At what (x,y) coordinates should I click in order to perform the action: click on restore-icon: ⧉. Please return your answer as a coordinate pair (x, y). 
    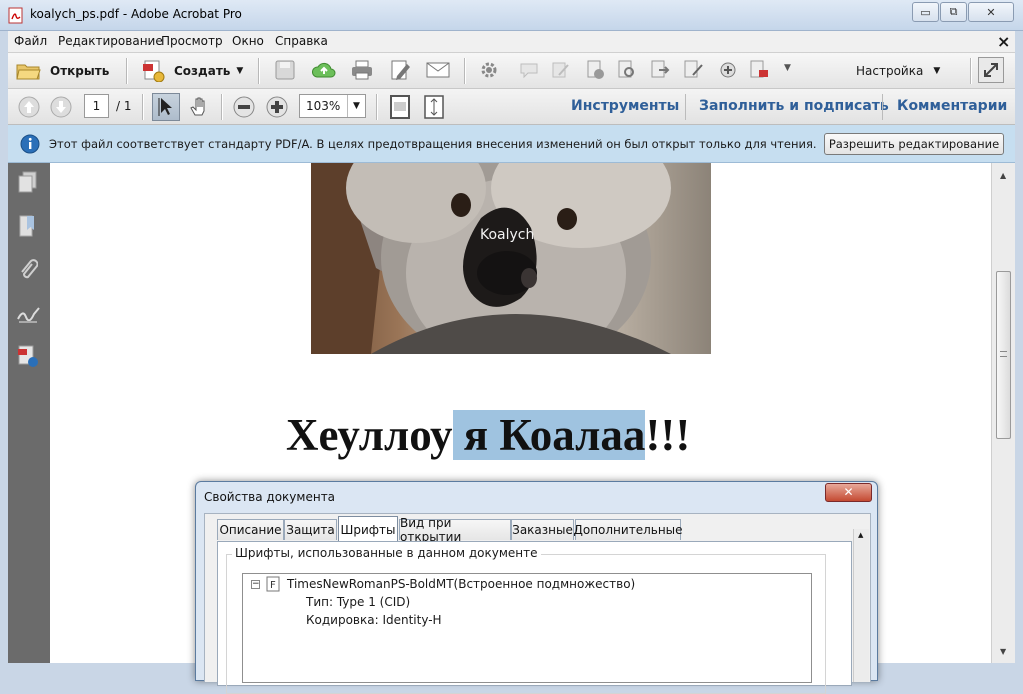
    Looking at the image, I should click on (953, 11).